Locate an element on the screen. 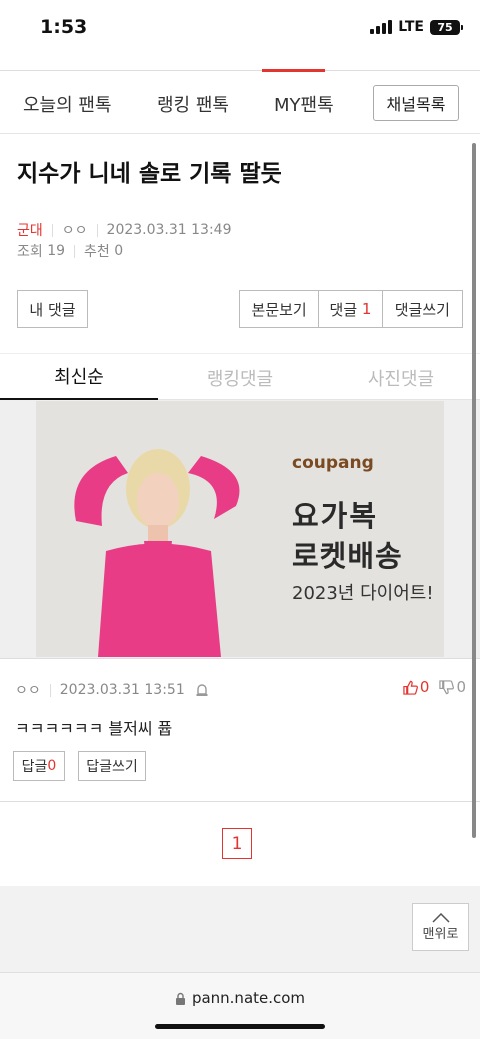 The image size is (480, 1039). recommend-count: 0 is located at coordinates (119, 251).